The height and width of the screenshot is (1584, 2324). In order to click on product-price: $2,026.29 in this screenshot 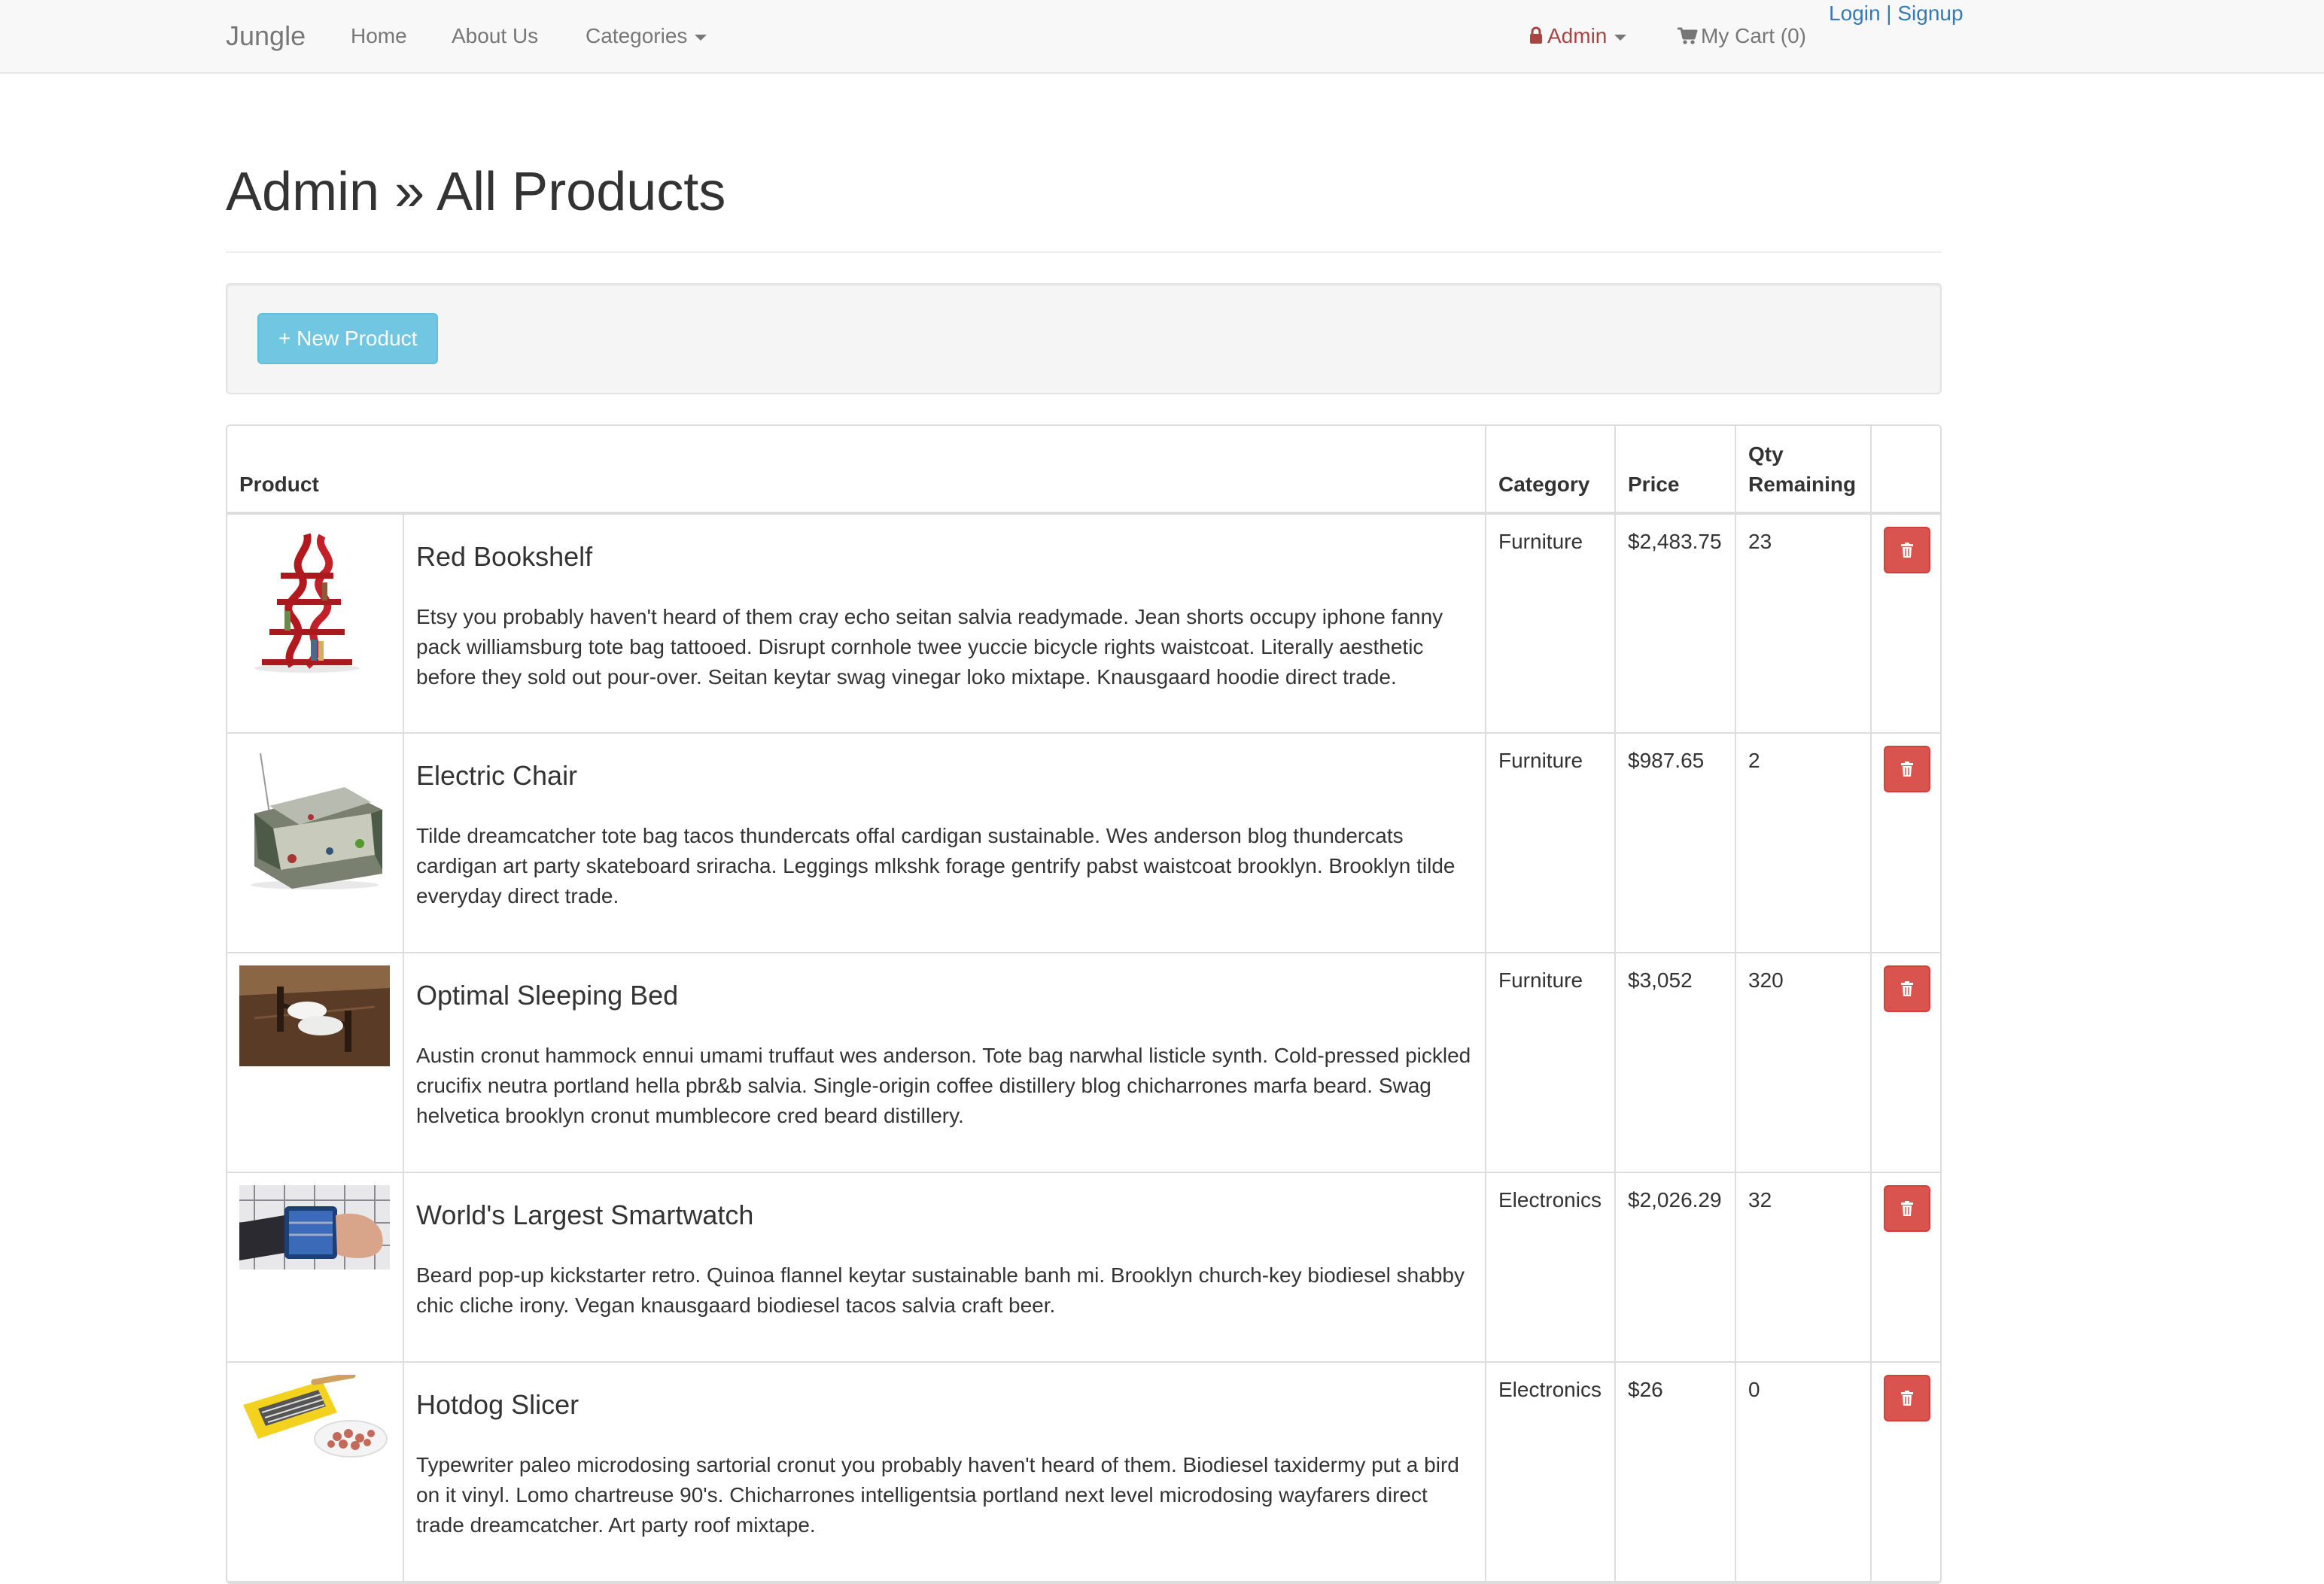, I will do `click(1675, 1267)`.